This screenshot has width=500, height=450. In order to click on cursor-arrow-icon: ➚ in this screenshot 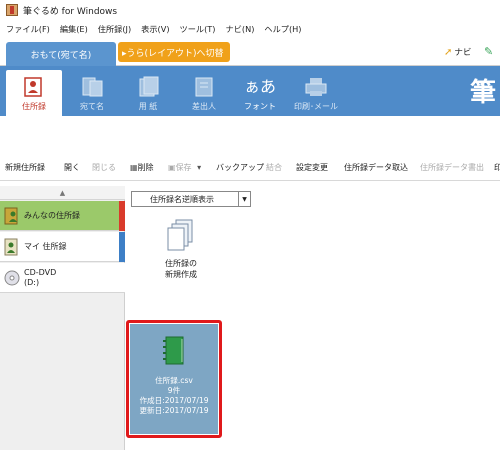, I will do `click(448, 52)`.